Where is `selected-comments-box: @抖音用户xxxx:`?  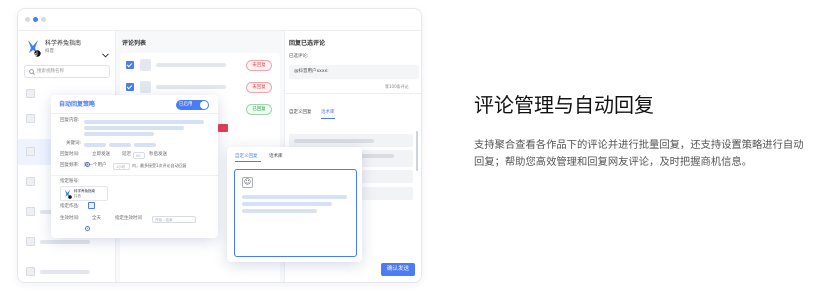 selected-comments-box: @抖音用户xxxx: is located at coordinates (354, 72).